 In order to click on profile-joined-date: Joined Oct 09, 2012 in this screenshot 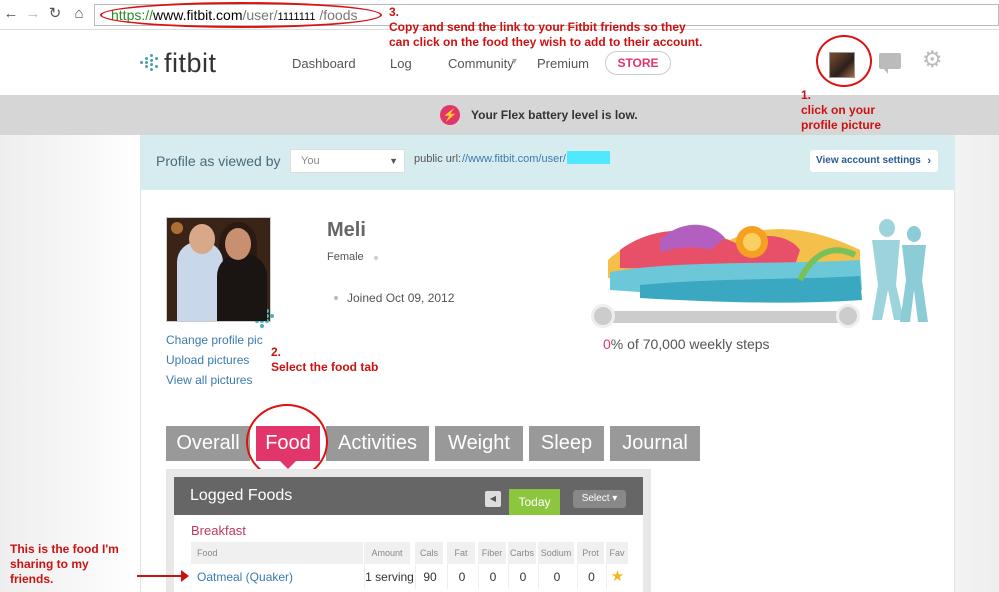, I will do `click(401, 298)`.